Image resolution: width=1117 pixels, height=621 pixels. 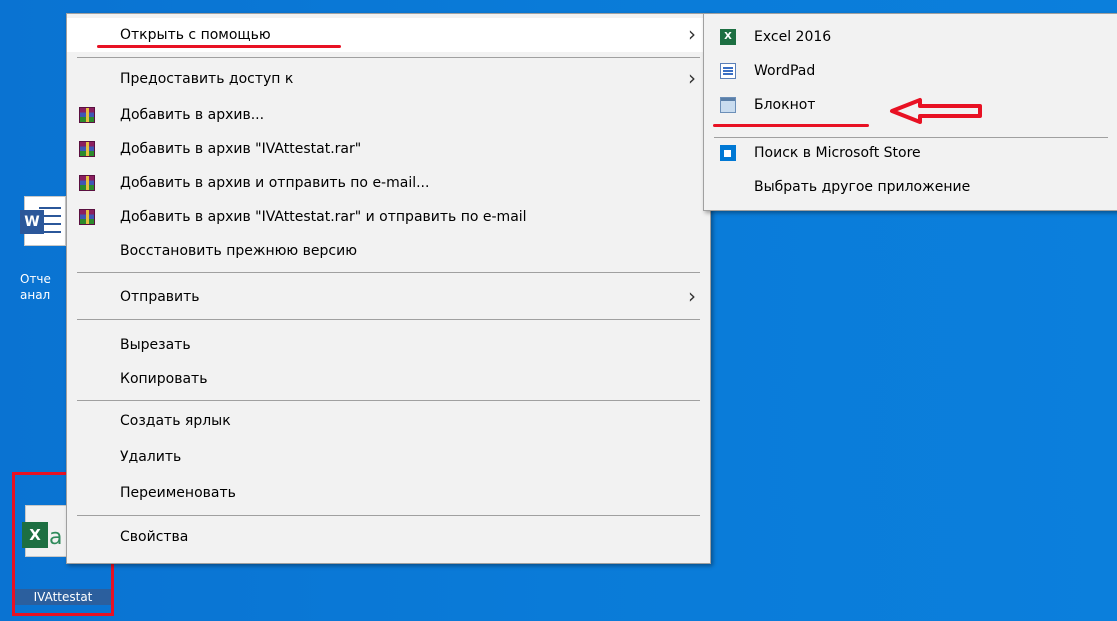 What do you see at coordinates (837, 153) in the screenshot?
I see `submenu-item-label: Поиск в Microsoft Store` at bounding box center [837, 153].